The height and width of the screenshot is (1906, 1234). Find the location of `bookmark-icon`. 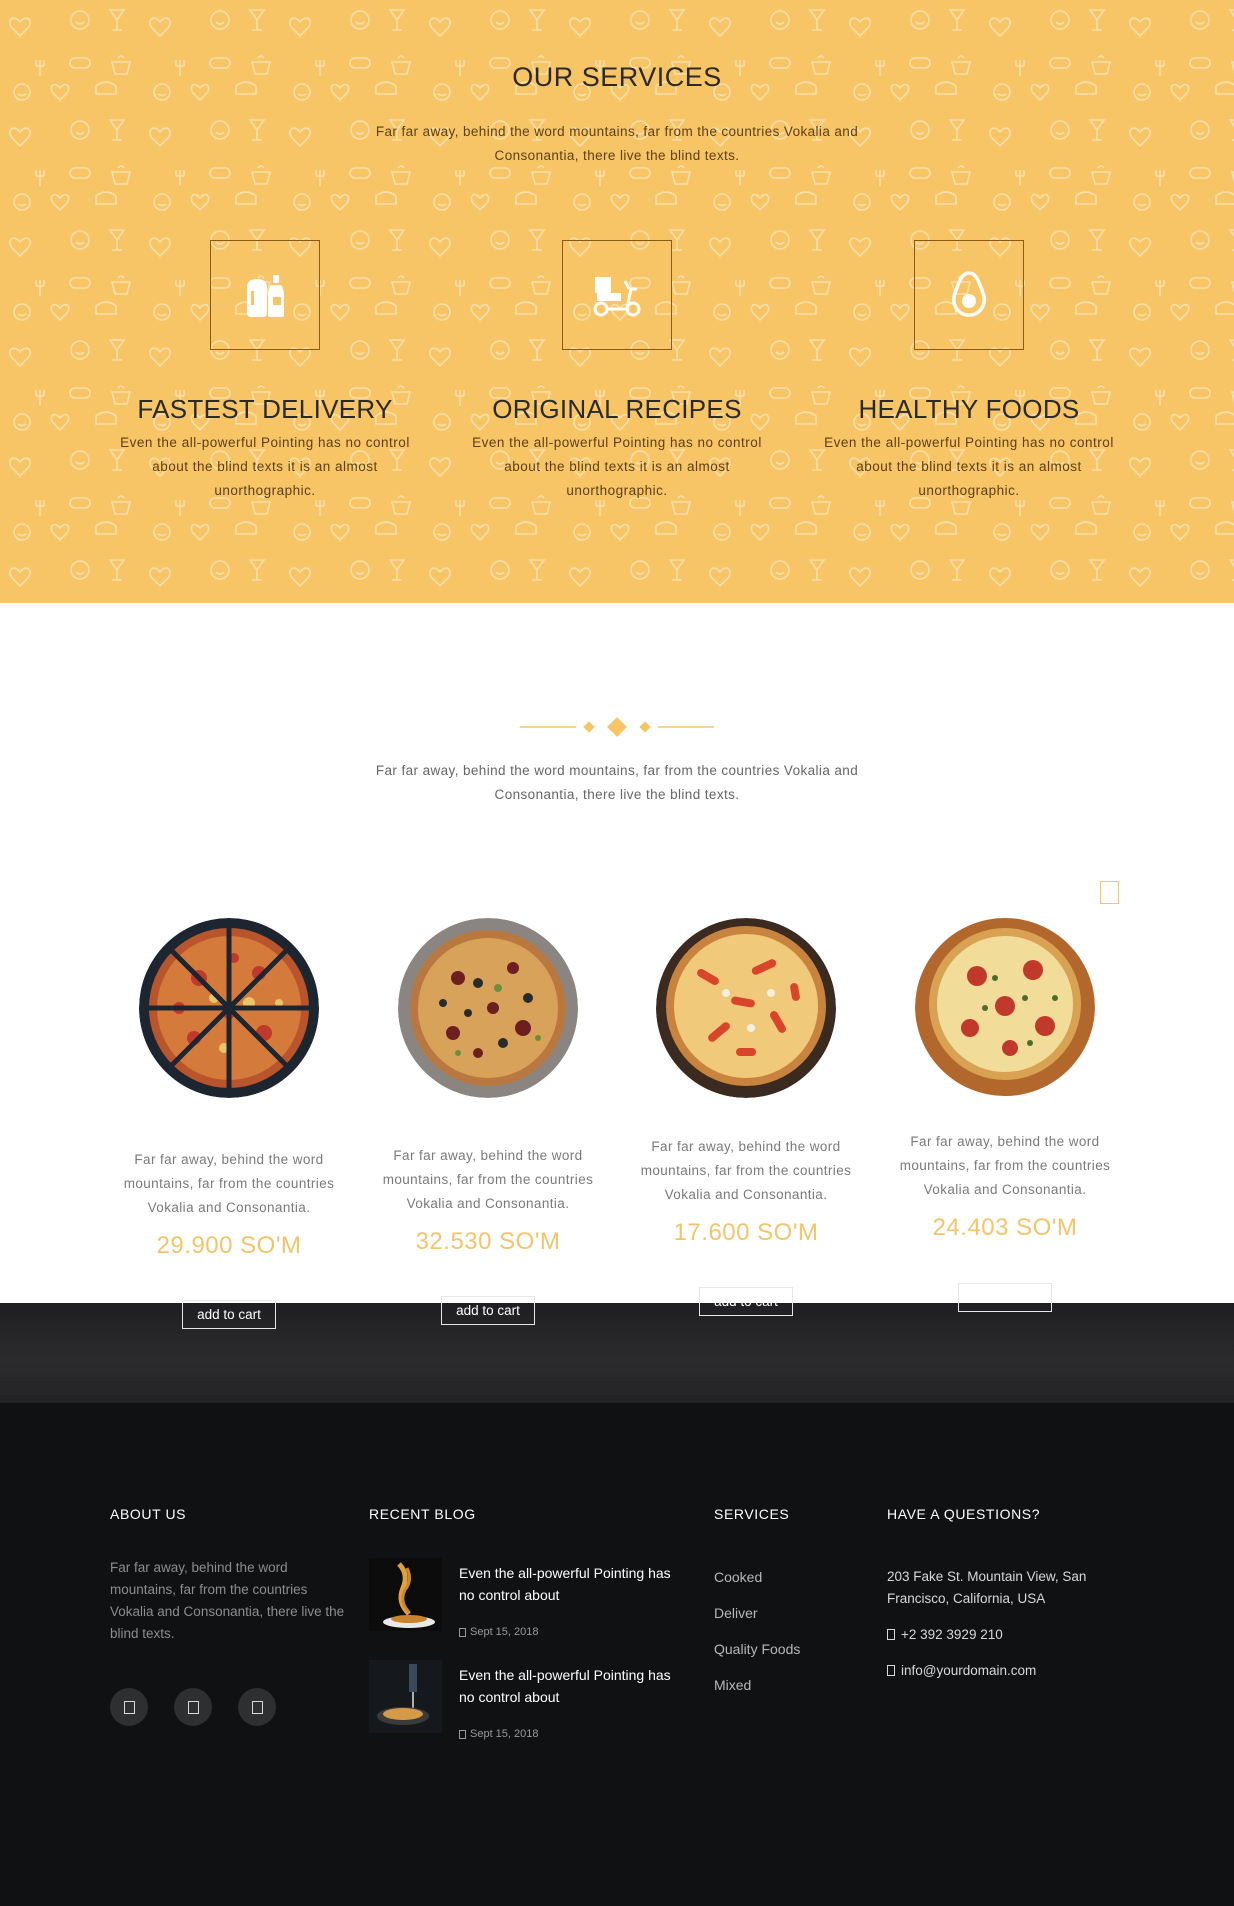

bookmark-icon is located at coordinates (1109, 892).